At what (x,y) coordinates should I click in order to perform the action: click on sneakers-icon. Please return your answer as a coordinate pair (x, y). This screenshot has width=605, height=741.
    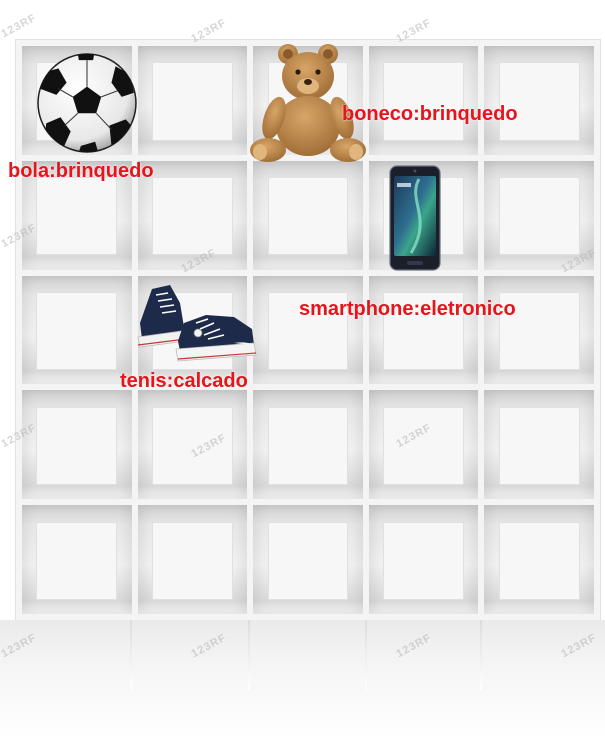
    Looking at the image, I should click on (197, 323).